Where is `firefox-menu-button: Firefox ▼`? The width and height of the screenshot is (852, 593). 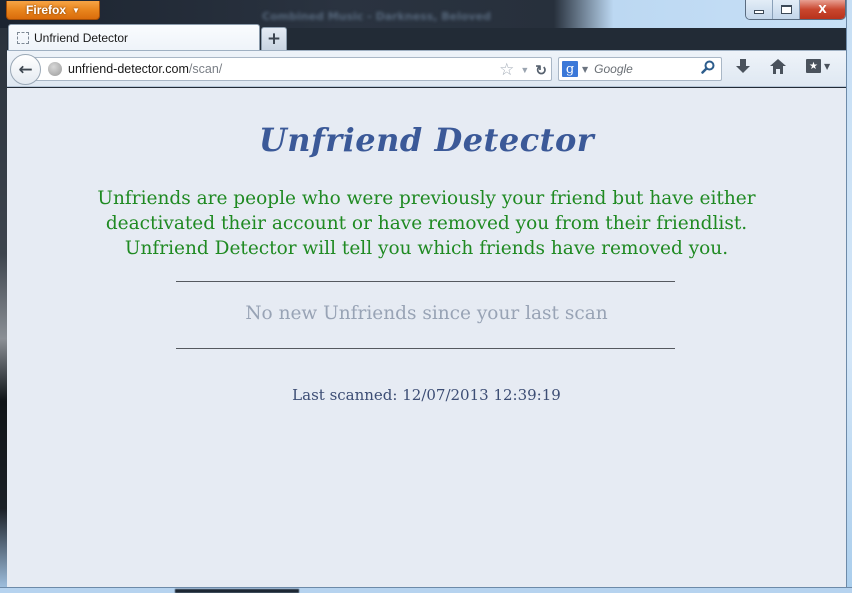 firefox-menu-button: Firefox ▼ is located at coordinates (53, 10).